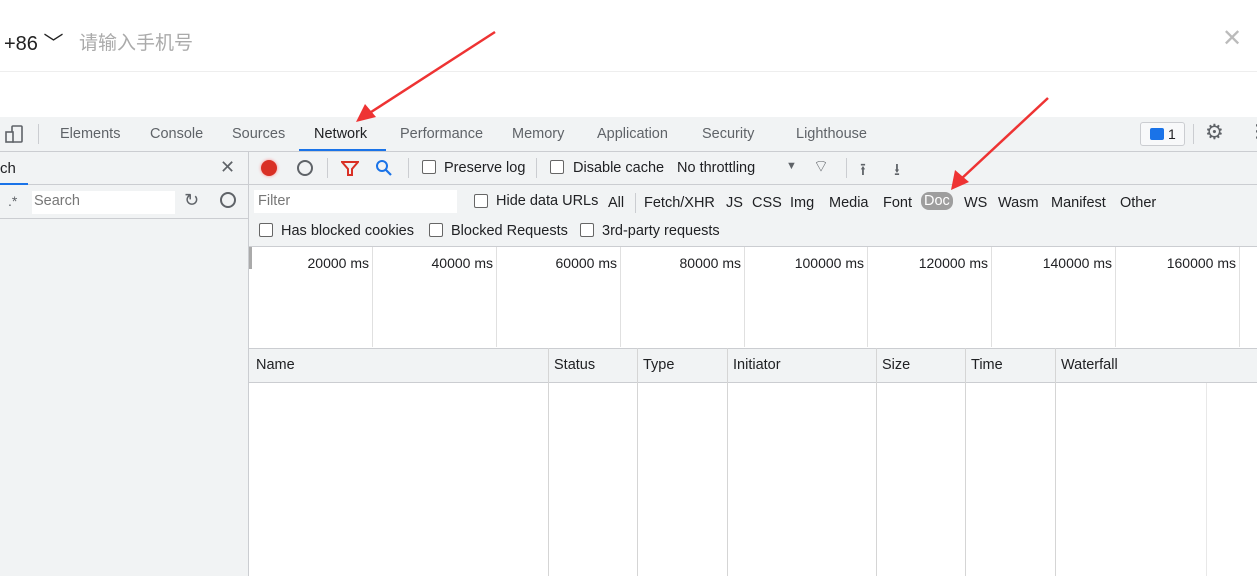  What do you see at coordinates (12, 201) in the screenshot?
I see `regex-toggle: .*` at bounding box center [12, 201].